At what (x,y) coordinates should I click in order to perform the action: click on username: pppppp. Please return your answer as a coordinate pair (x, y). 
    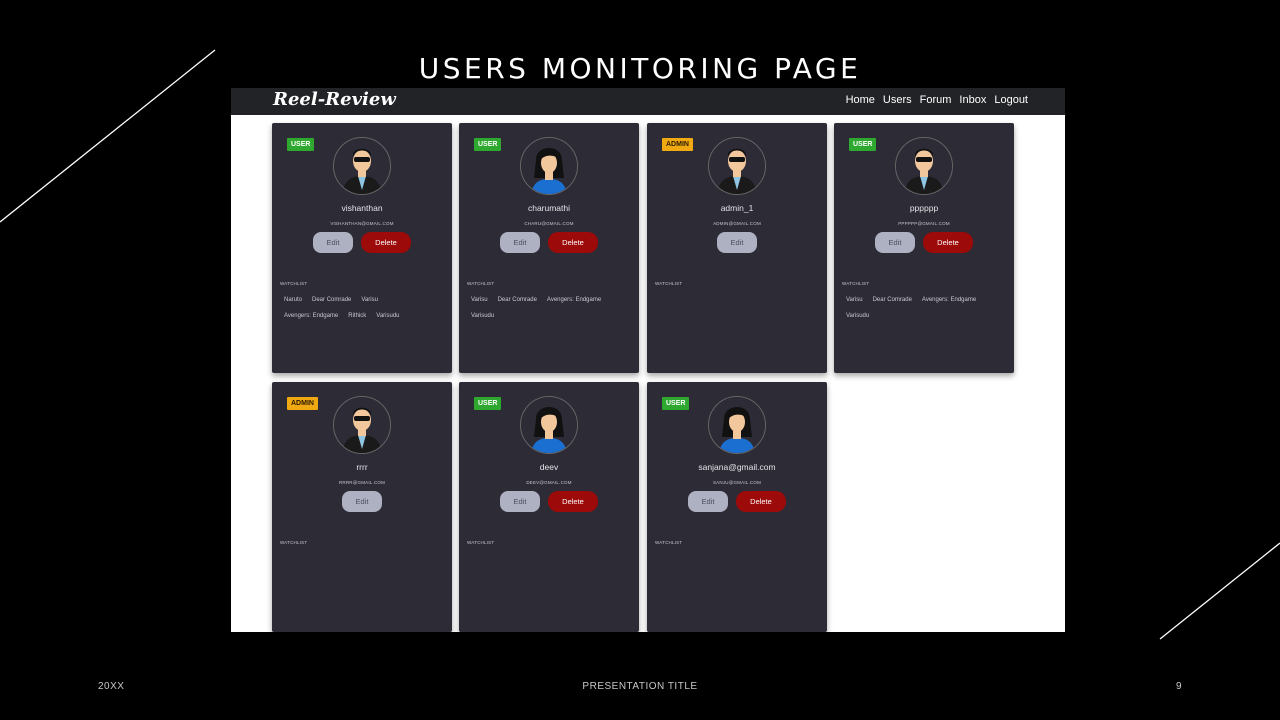
    Looking at the image, I should click on (924, 208).